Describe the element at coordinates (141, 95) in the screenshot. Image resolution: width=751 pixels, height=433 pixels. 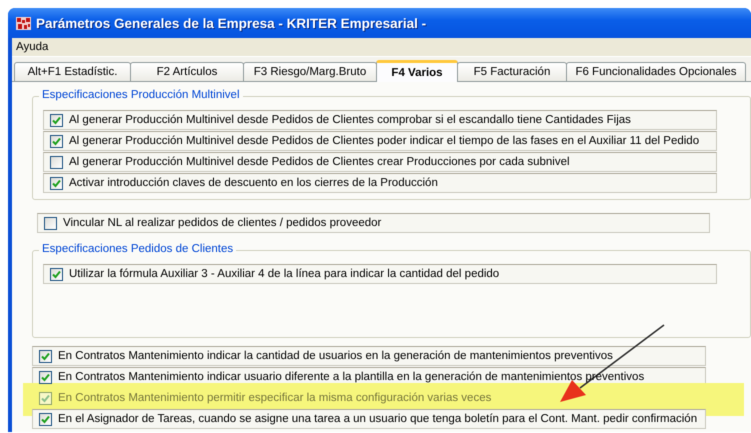
I see `group-legend: Especificaciones Producción Multinivel` at that location.